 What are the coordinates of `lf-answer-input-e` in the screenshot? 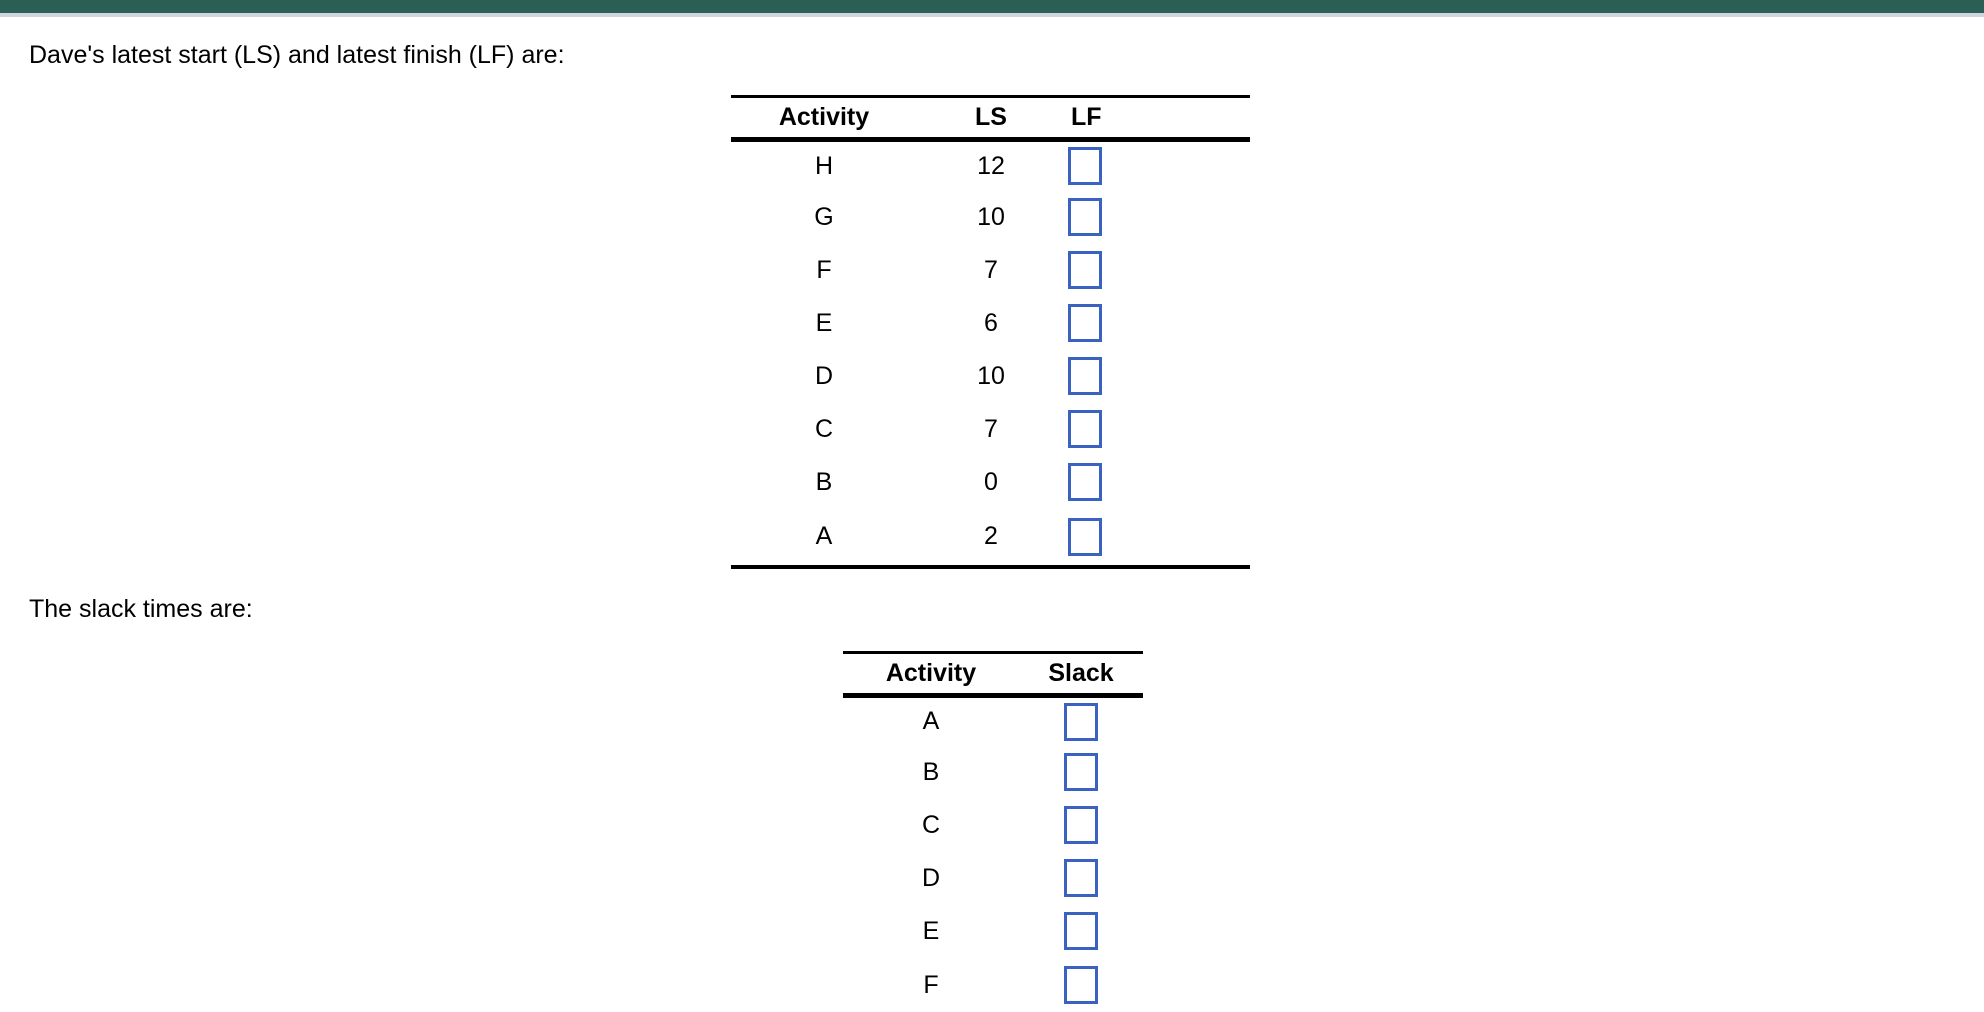 It's located at (1085, 323).